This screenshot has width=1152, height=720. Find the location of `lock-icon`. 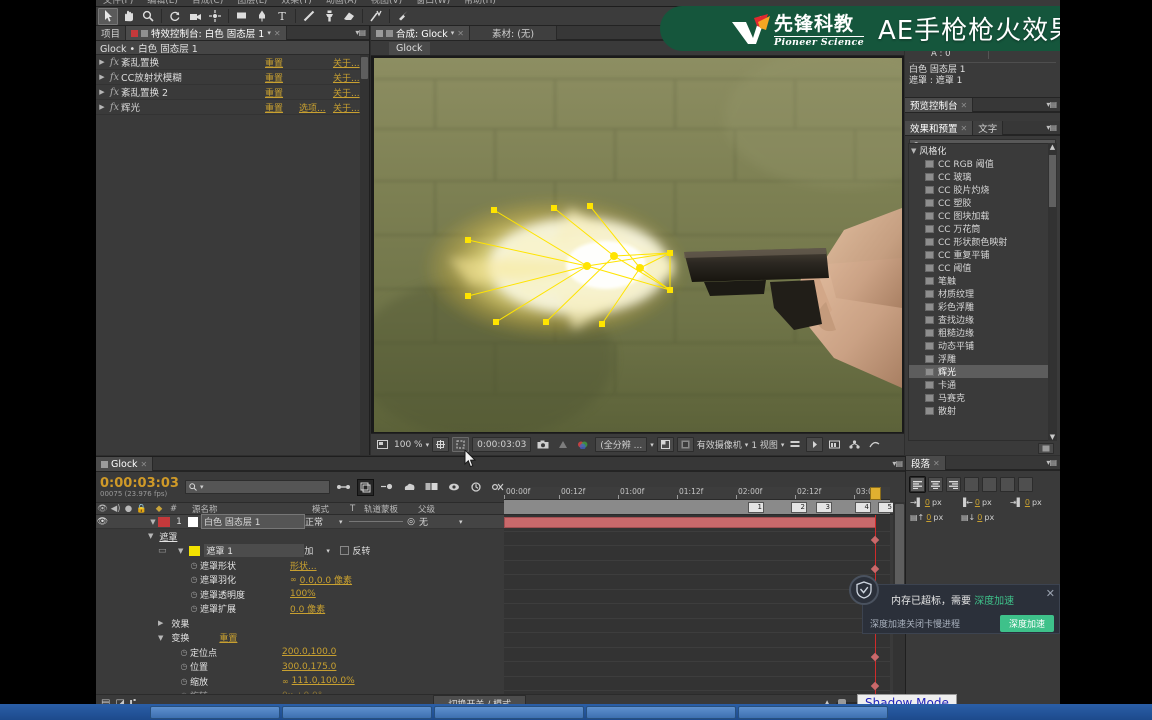

lock-icon is located at coordinates (145, 33).